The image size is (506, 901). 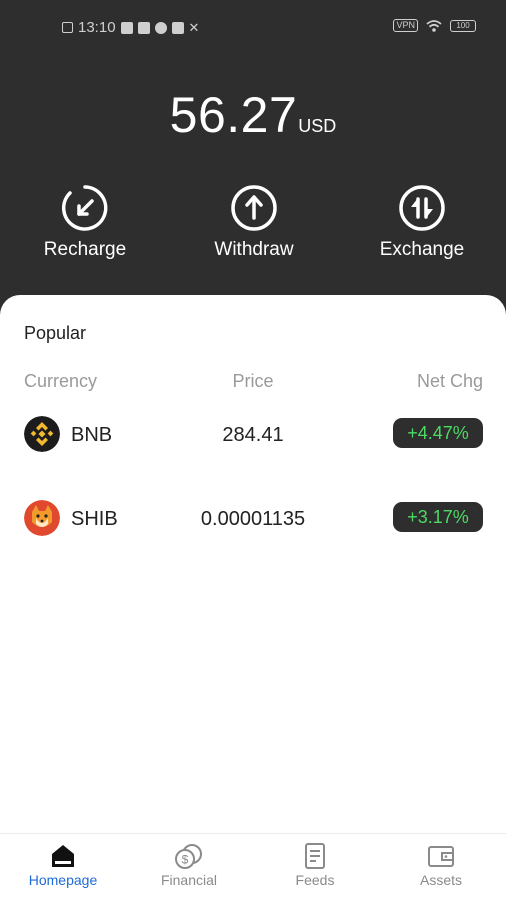 I want to click on column-header-price: Price, so click(x=253, y=381).